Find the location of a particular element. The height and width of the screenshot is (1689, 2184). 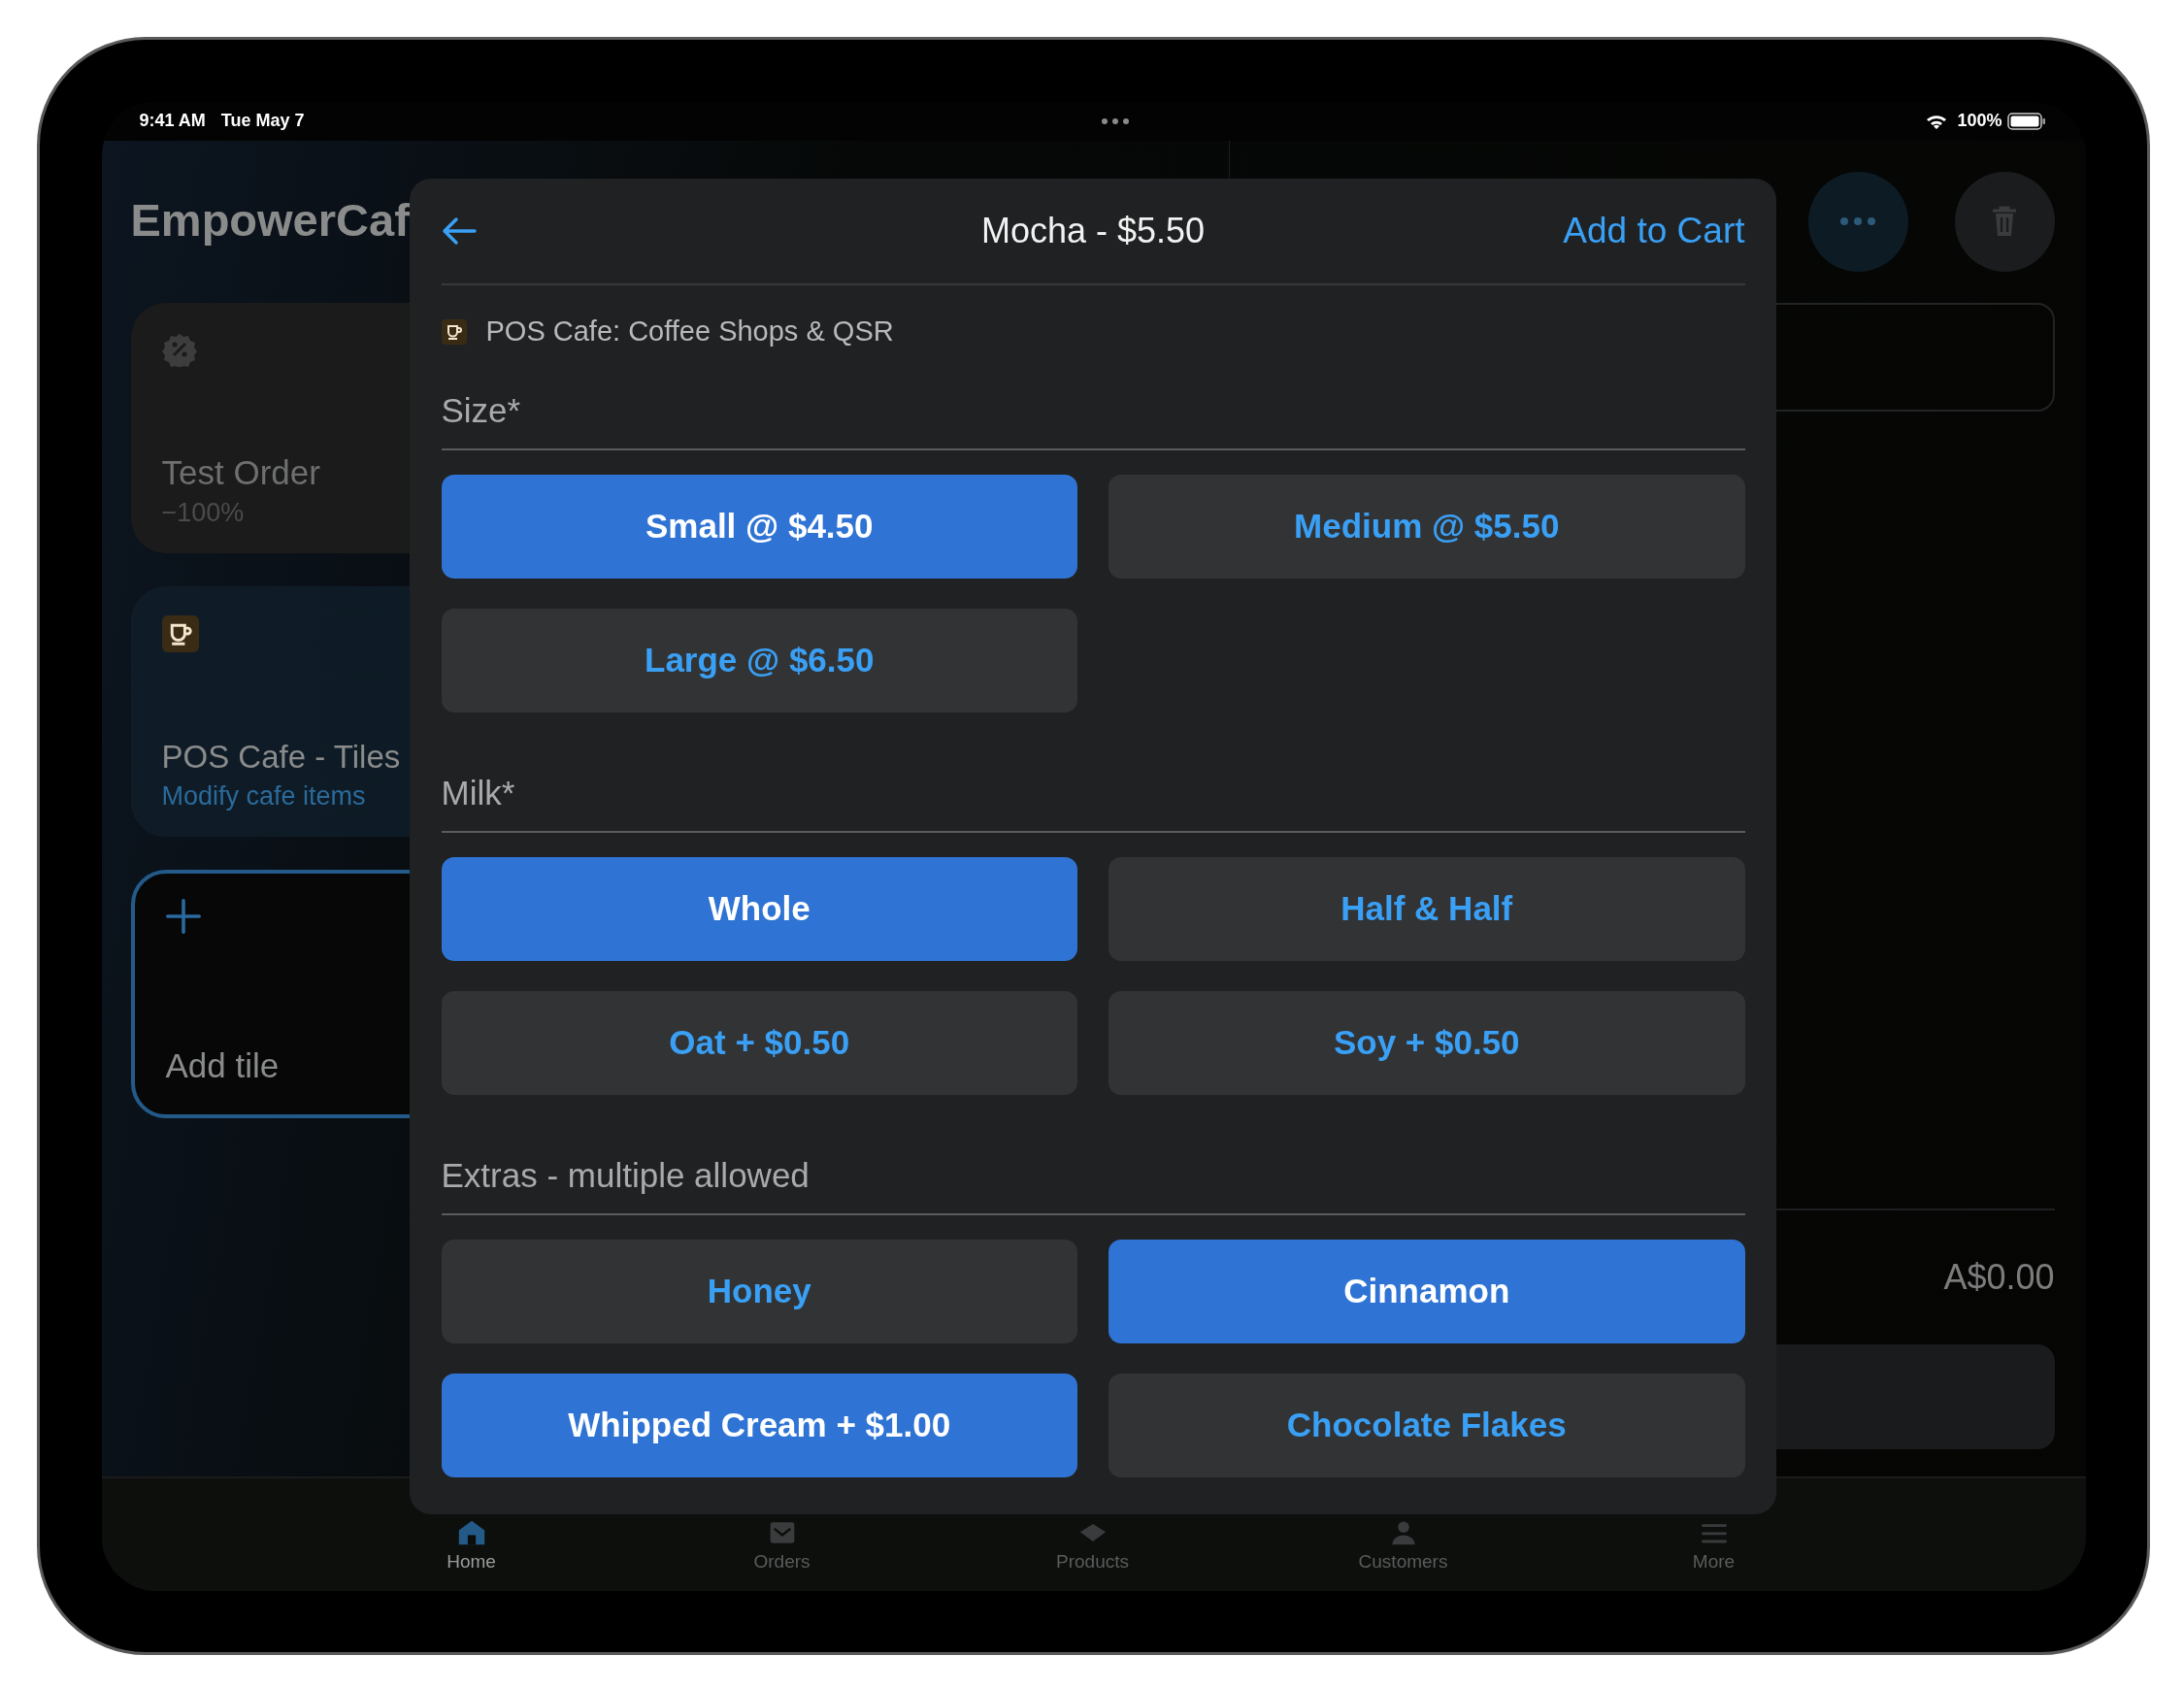

more-icon is located at coordinates (1857, 221).